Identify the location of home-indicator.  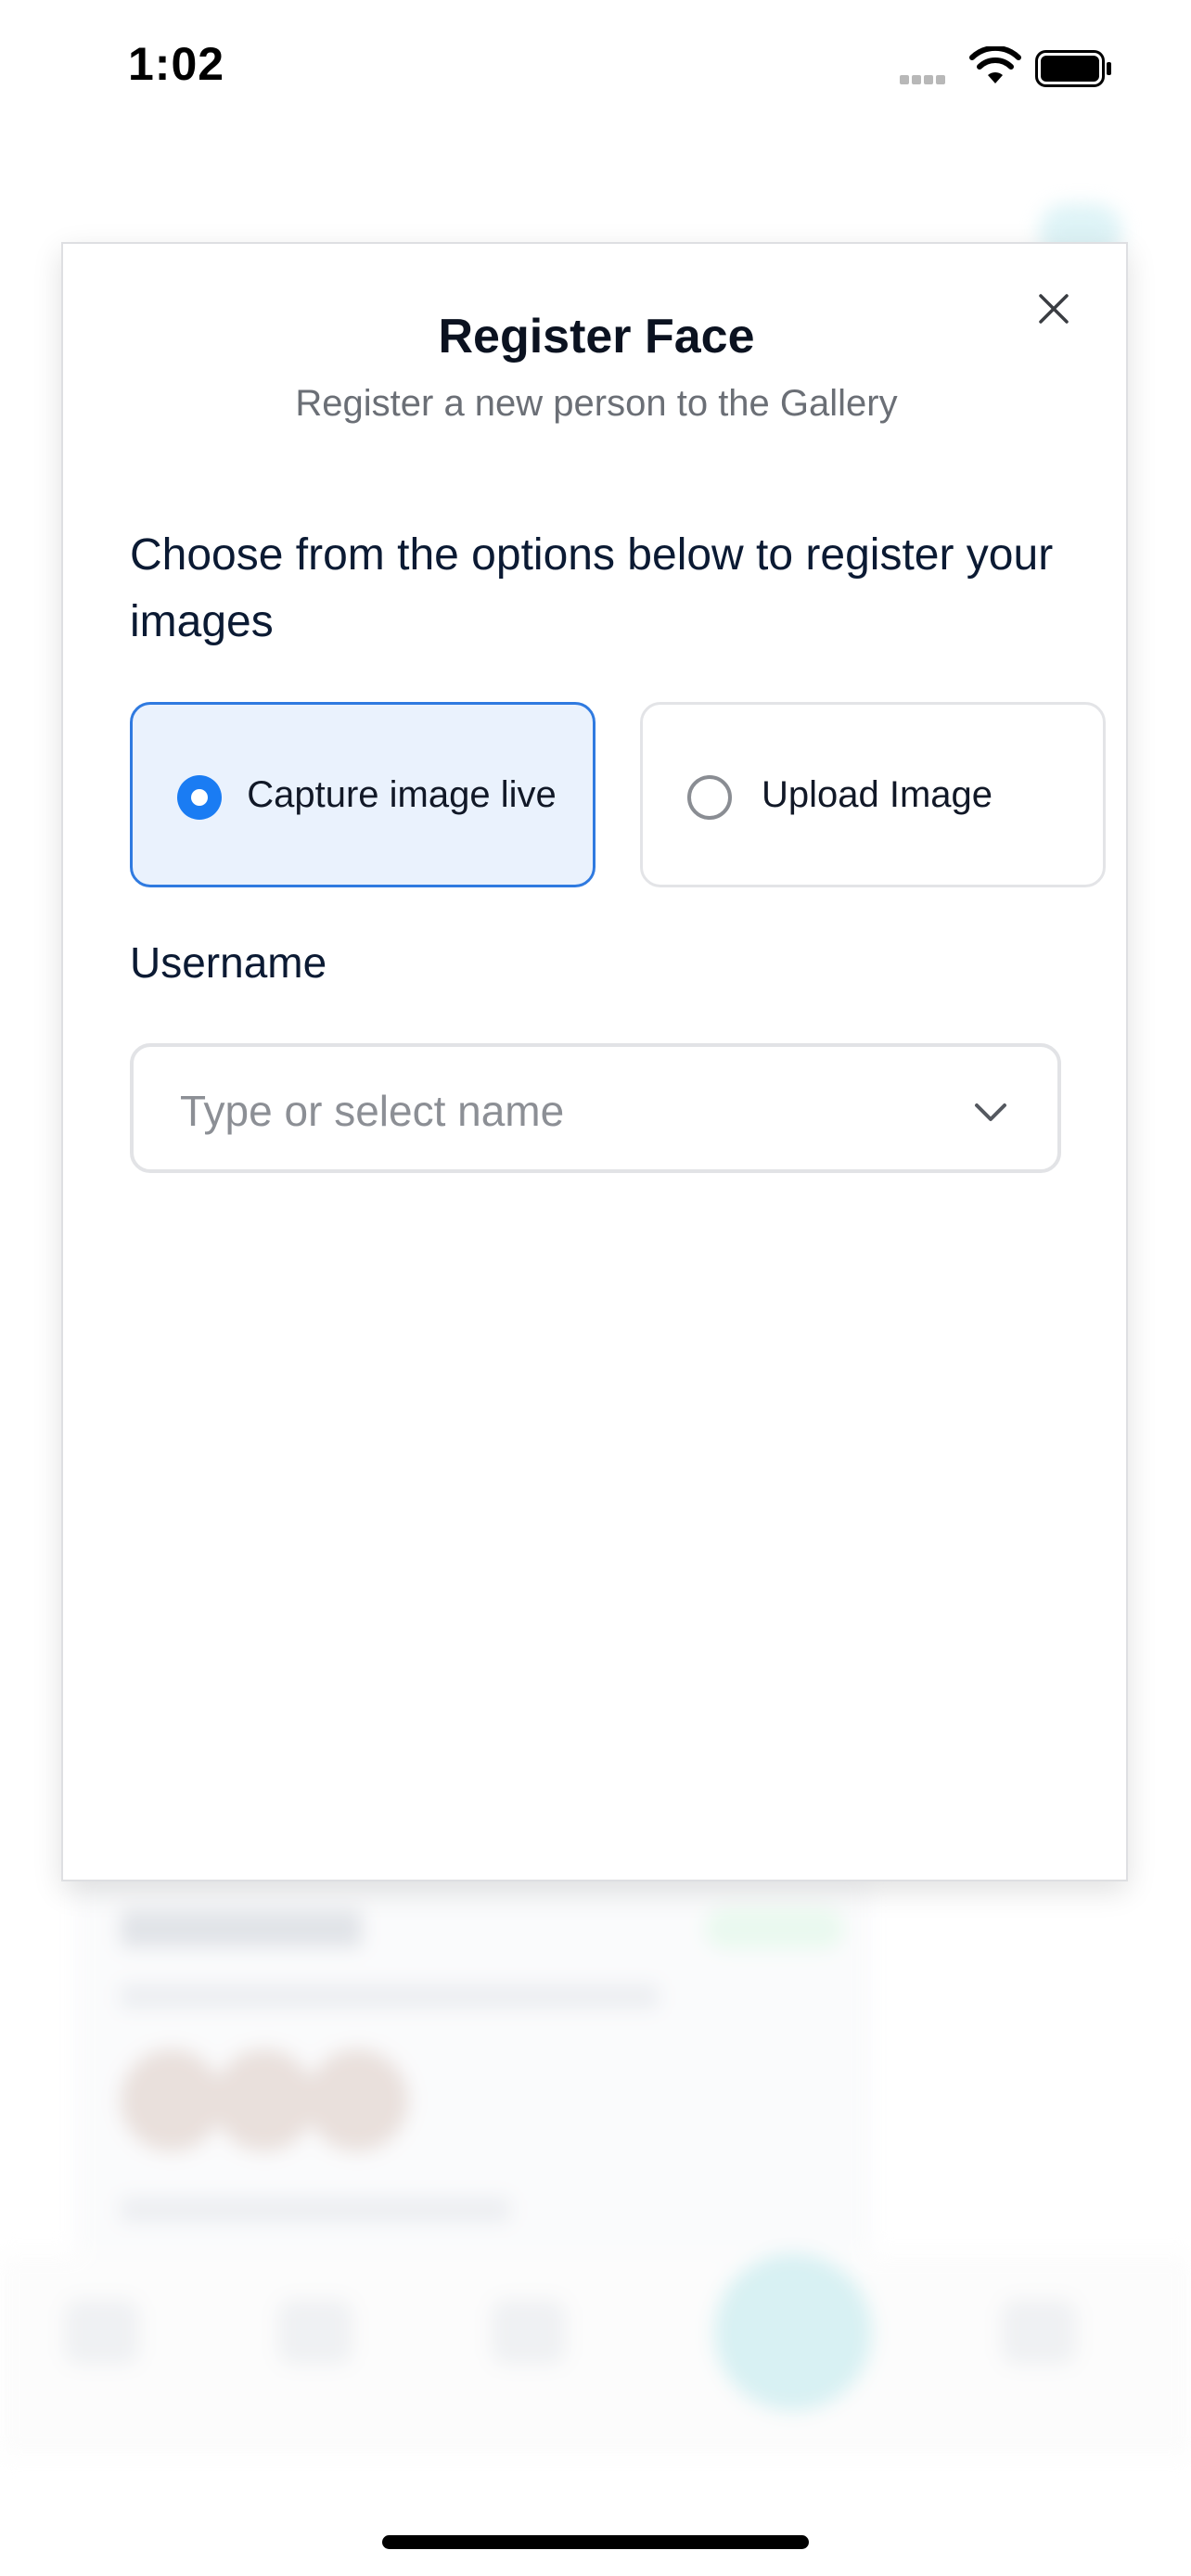
(595, 2542).